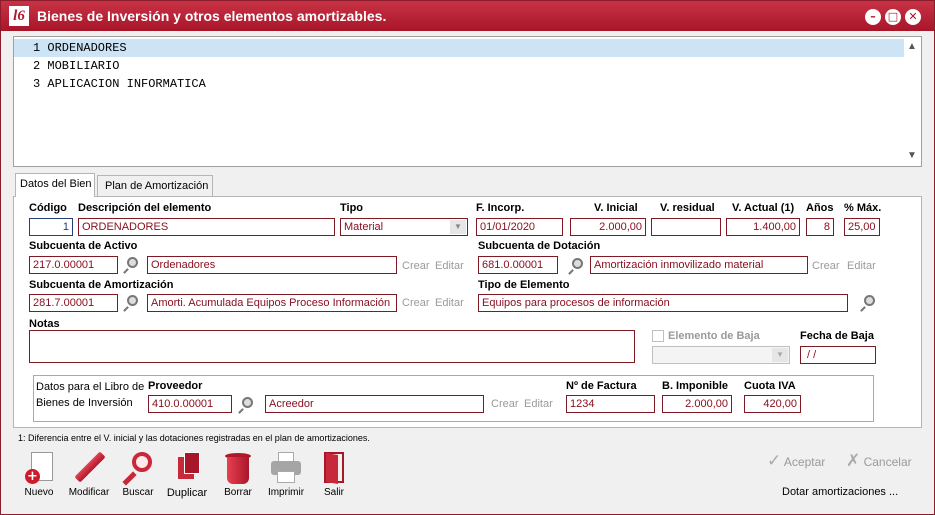 Image resolution: width=935 pixels, height=515 pixels. Describe the element at coordinates (772, 404) in the screenshot. I see `cuota-field: 420,00` at that location.